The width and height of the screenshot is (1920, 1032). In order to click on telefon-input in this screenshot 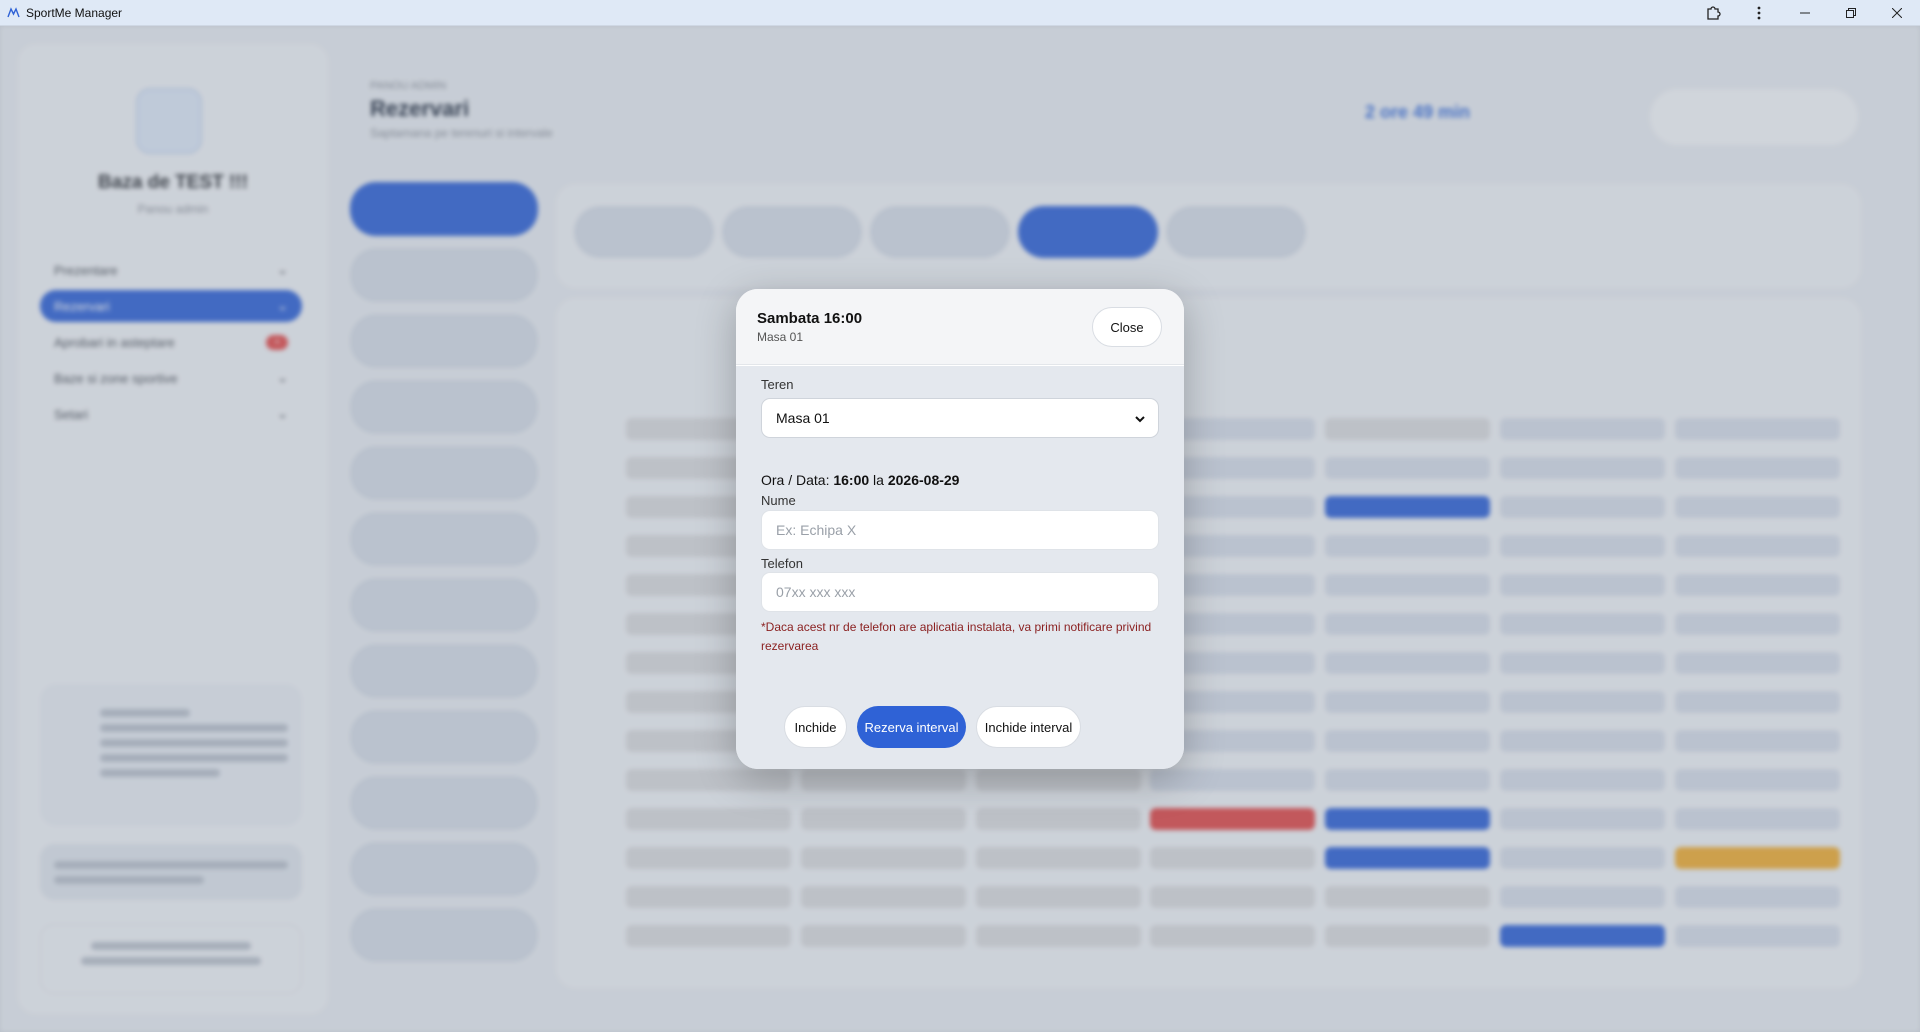, I will do `click(960, 592)`.